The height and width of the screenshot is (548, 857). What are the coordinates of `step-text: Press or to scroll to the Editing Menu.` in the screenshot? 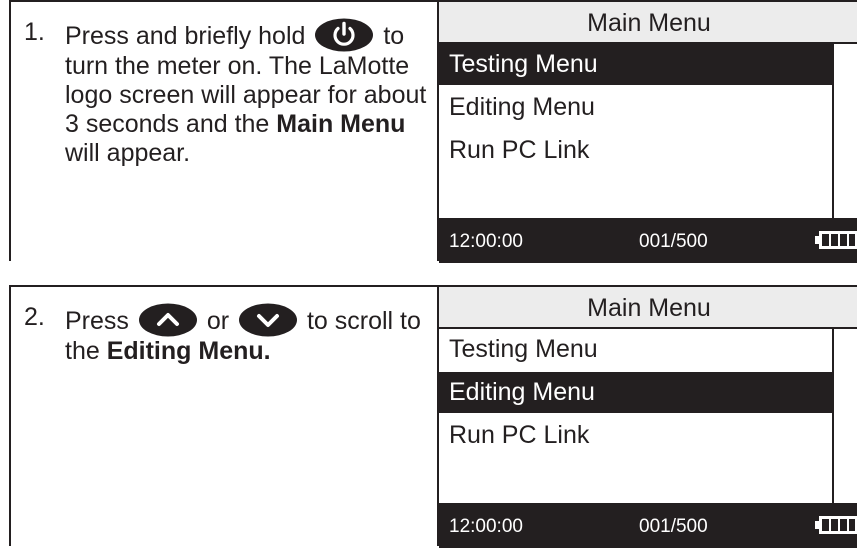 It's located at (247, 334).